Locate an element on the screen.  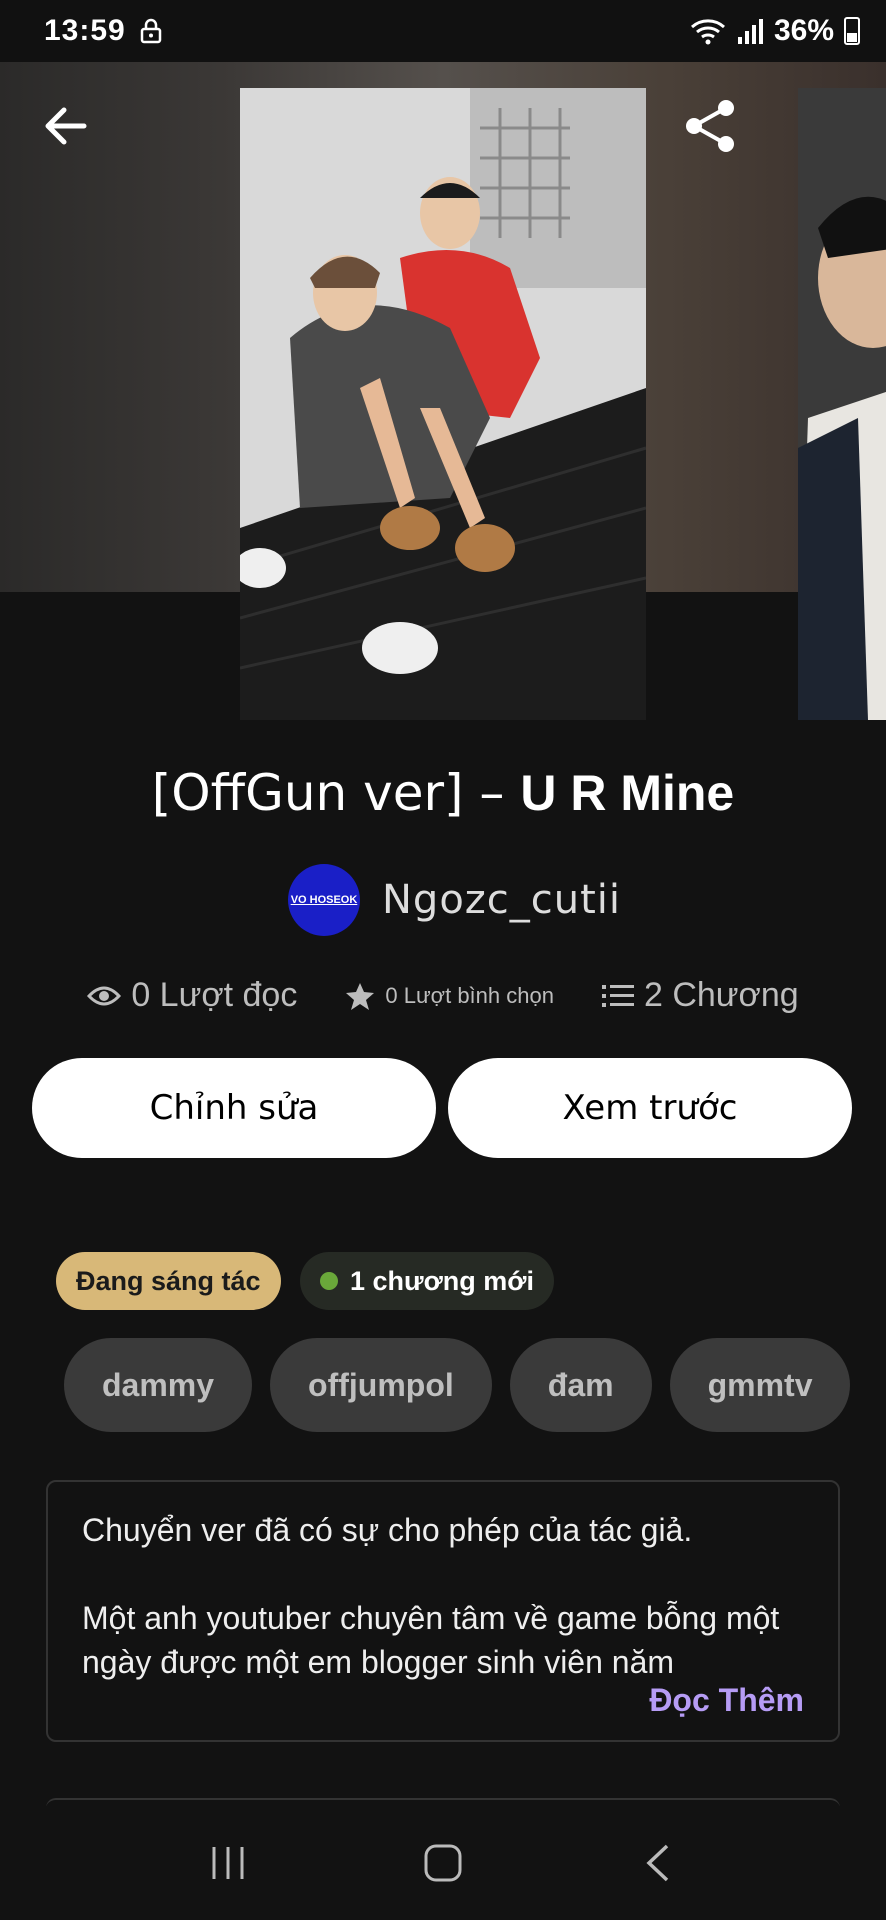
chevron-left-icon is located at coordinates (657, 1863).